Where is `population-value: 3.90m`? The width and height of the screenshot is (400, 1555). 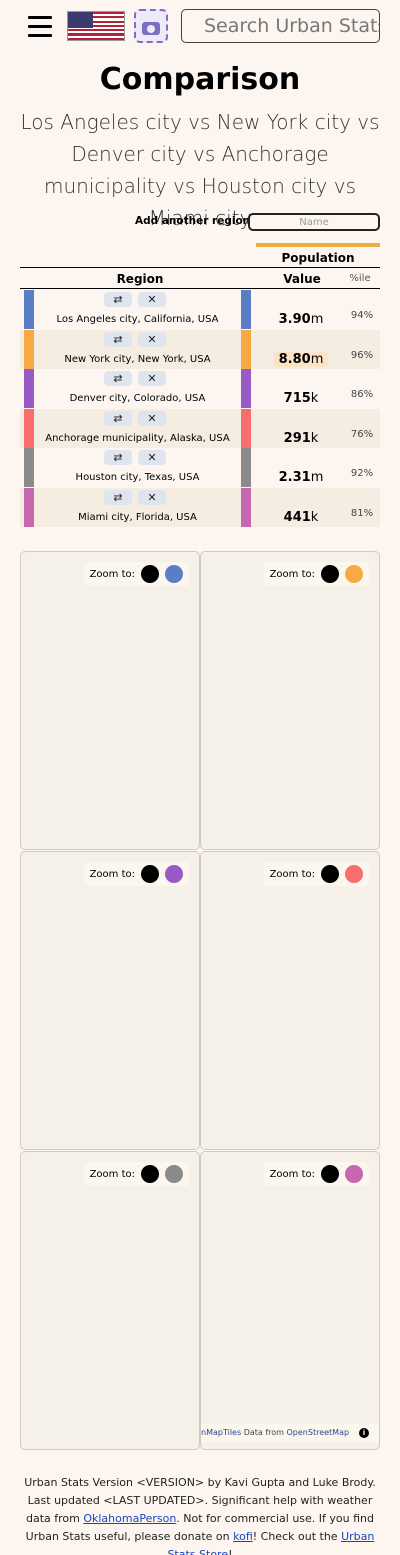
population-value: 3.90m is located at coordinates (301, 319).